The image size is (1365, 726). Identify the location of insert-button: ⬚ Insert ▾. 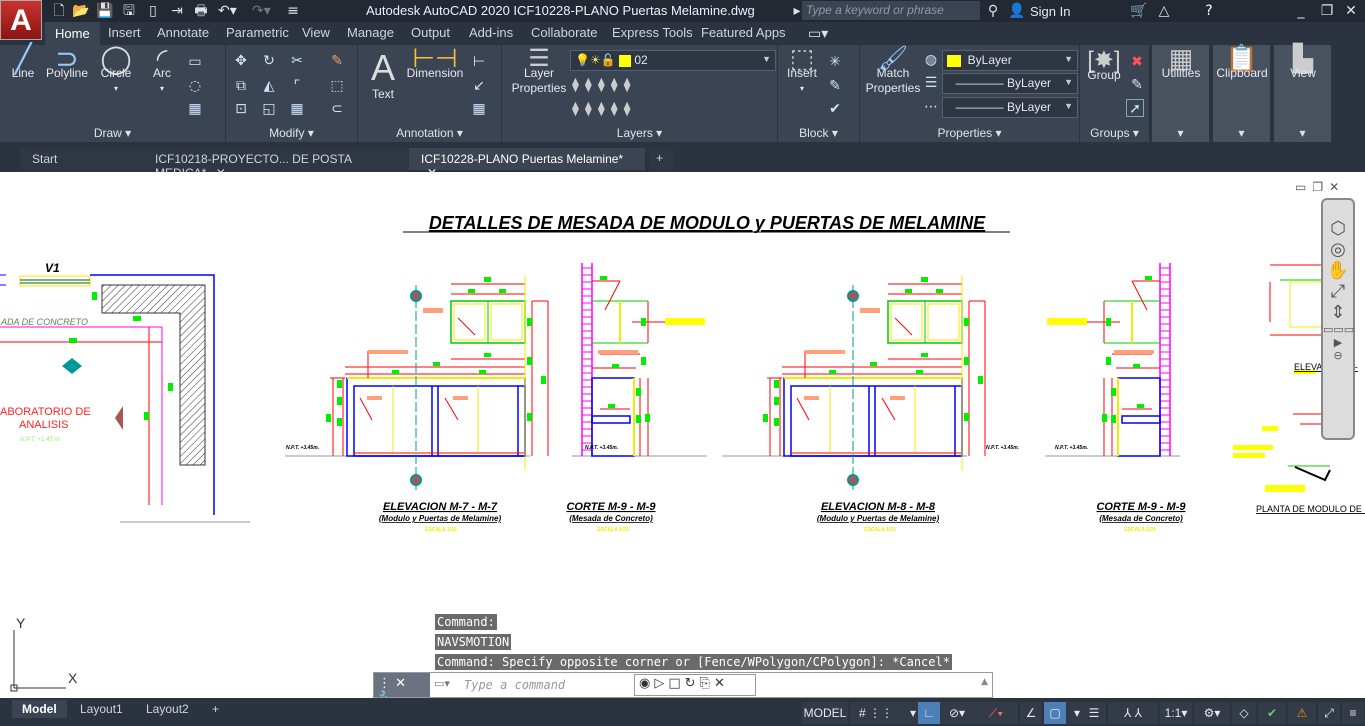
(802, 70).